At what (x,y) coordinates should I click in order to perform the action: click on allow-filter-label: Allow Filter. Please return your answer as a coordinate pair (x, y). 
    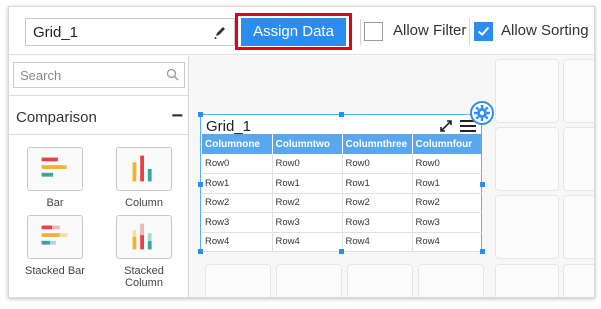
    Looking at the image, I should click on (430, 30).